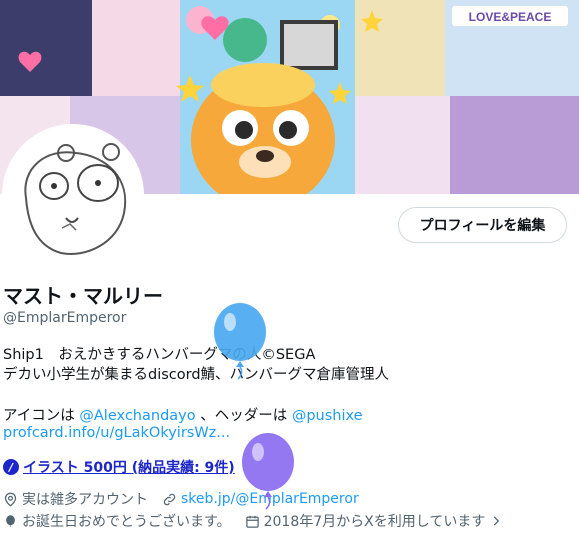  Describe the element at coordinates (159, 355) in the screenshot. I see `bio-line-1: Ship1 おえかきするハンバーグマの人©SEGA` at that location.